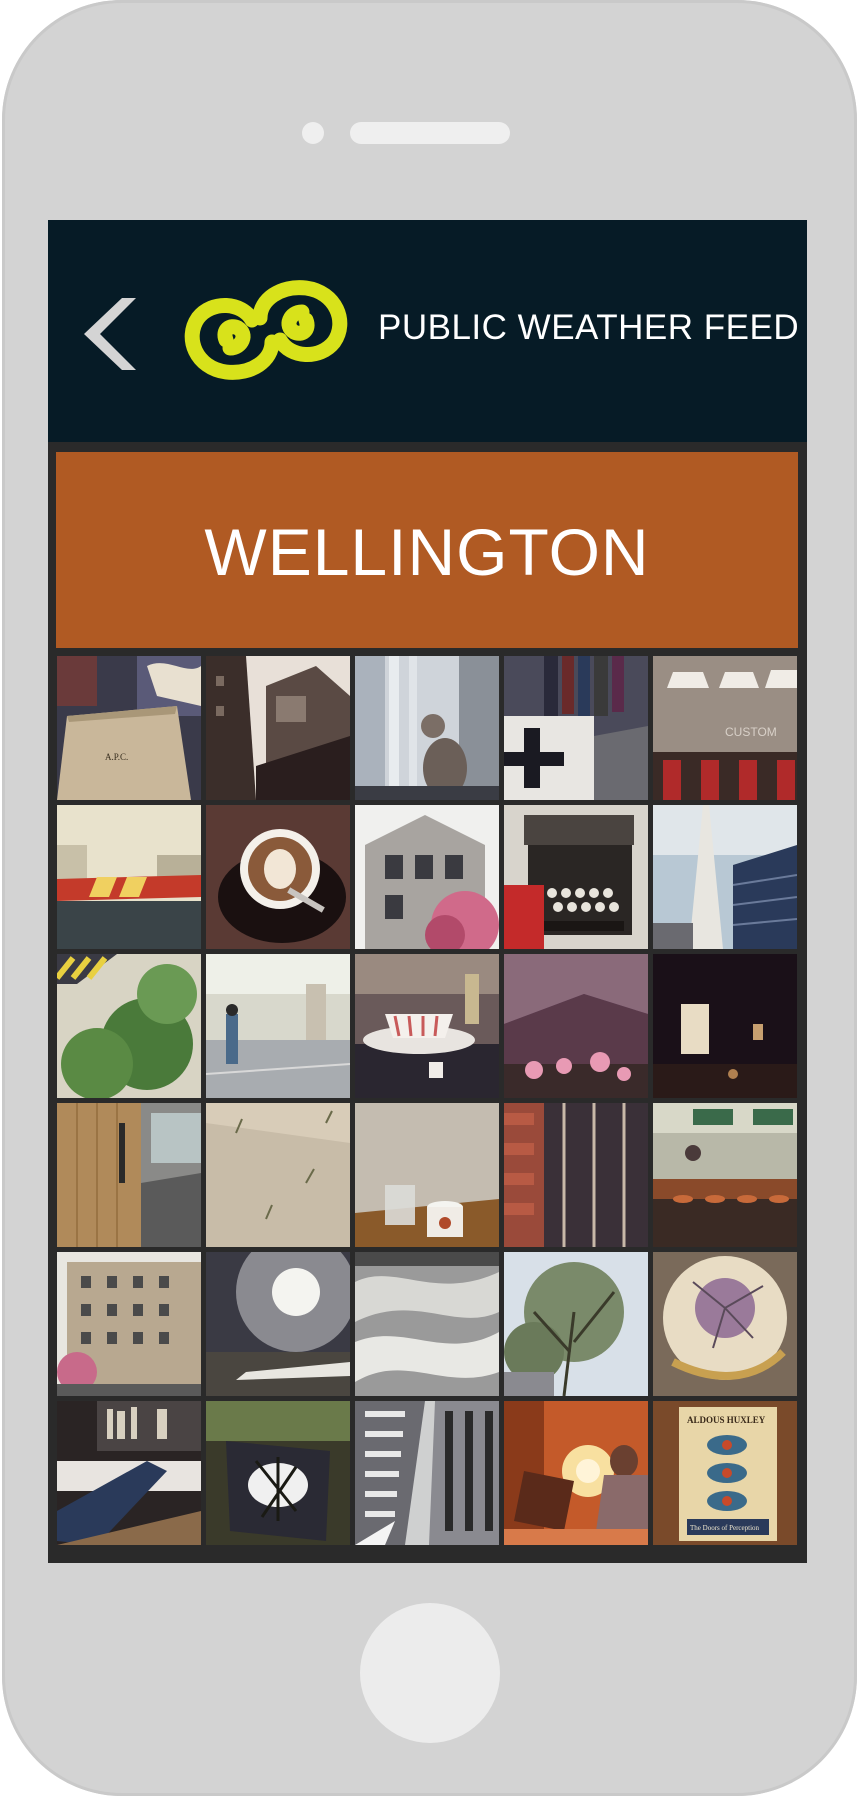 The height and width of the screenshot is (1798, 859). I want to click on app-header: PUBLIC WEATHER FEED, so click(427, 331).